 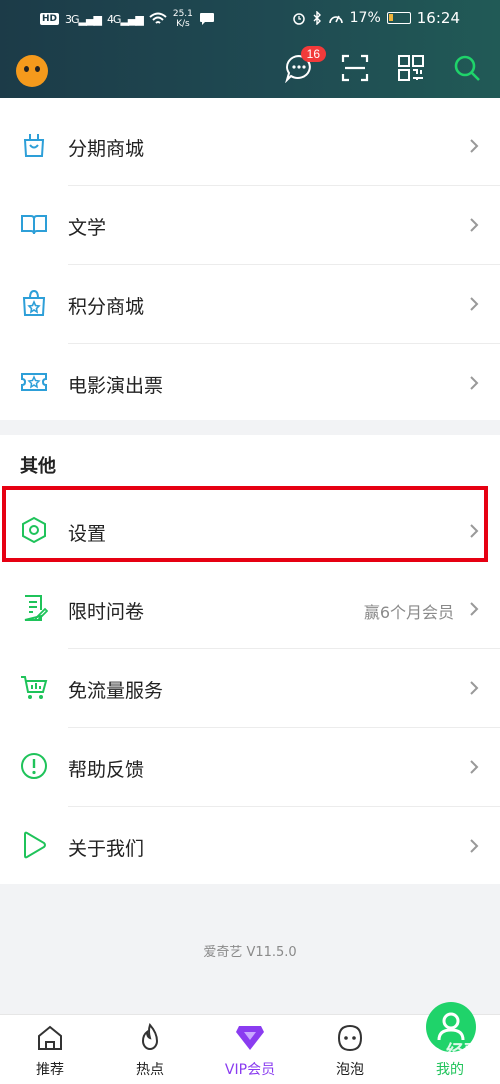 I want to click on tab-label: VIP会员, so click(x=250, y=1070).